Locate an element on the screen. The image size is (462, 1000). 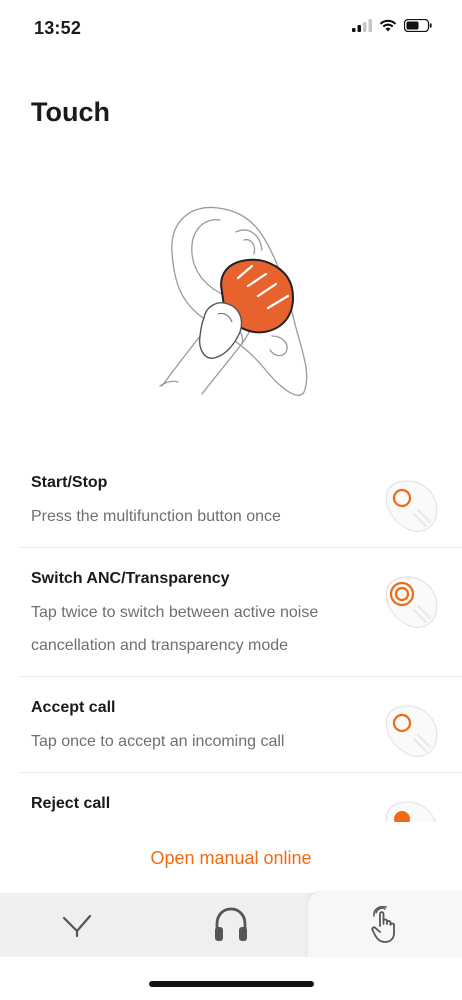
home-indicator is located at coordinates (231, 984).